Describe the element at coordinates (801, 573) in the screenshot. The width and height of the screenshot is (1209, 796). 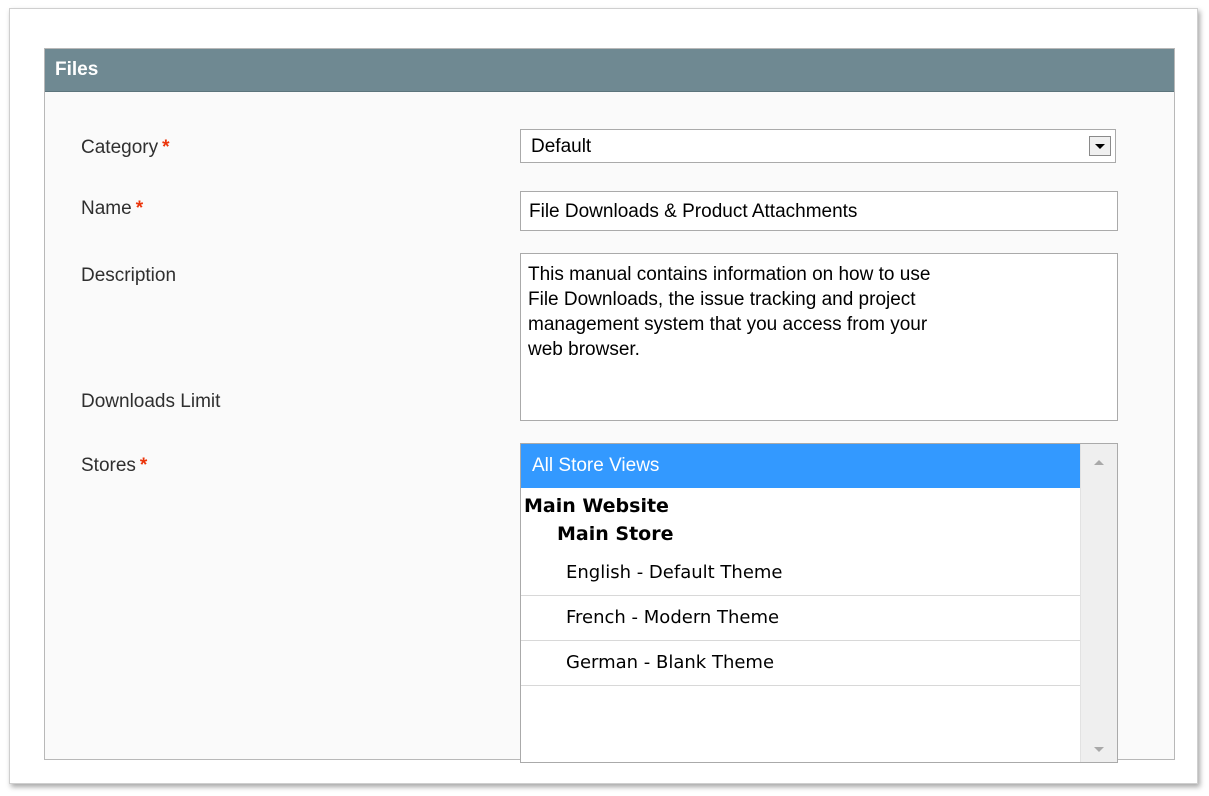
I see `option-store-view: English - Default Theme` at that location.